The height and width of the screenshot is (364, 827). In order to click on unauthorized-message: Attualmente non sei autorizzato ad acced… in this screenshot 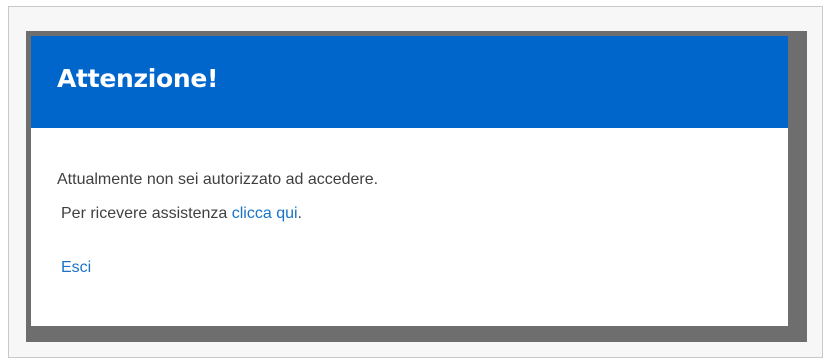, I will do `click(218, 179)`.